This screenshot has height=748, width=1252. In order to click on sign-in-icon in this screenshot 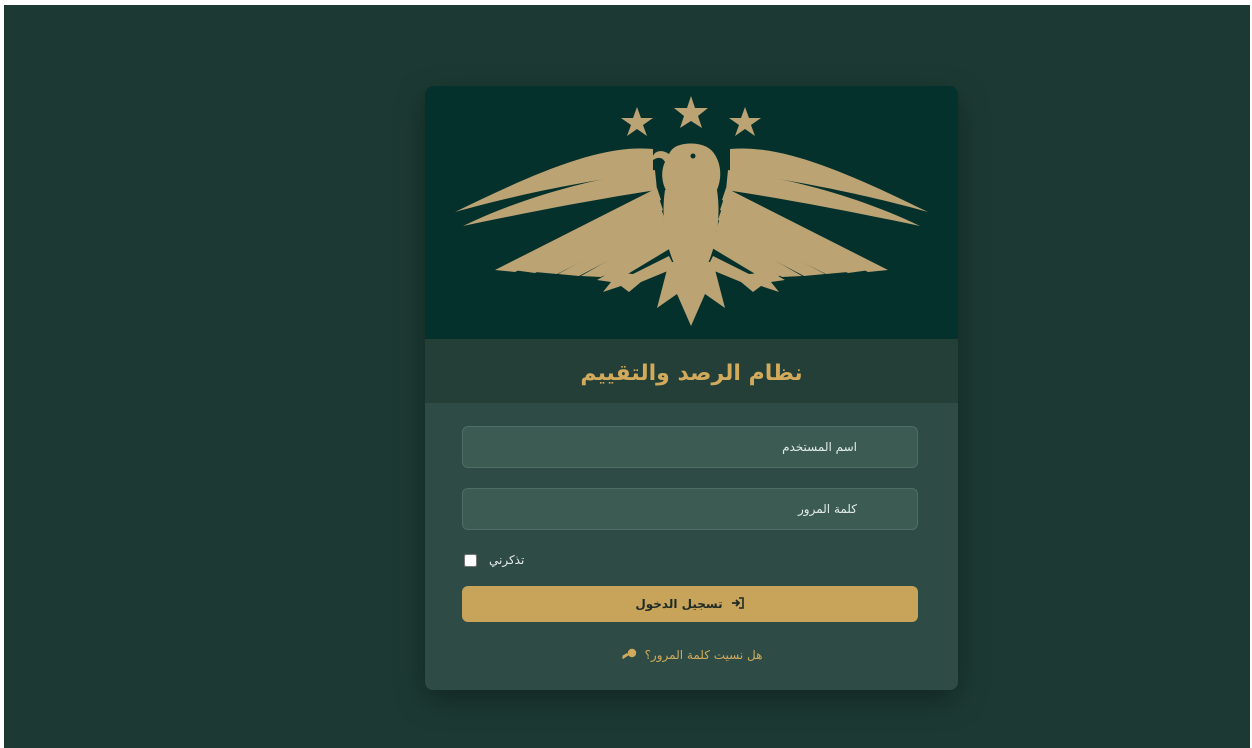, I will do `click(738, 604)`.